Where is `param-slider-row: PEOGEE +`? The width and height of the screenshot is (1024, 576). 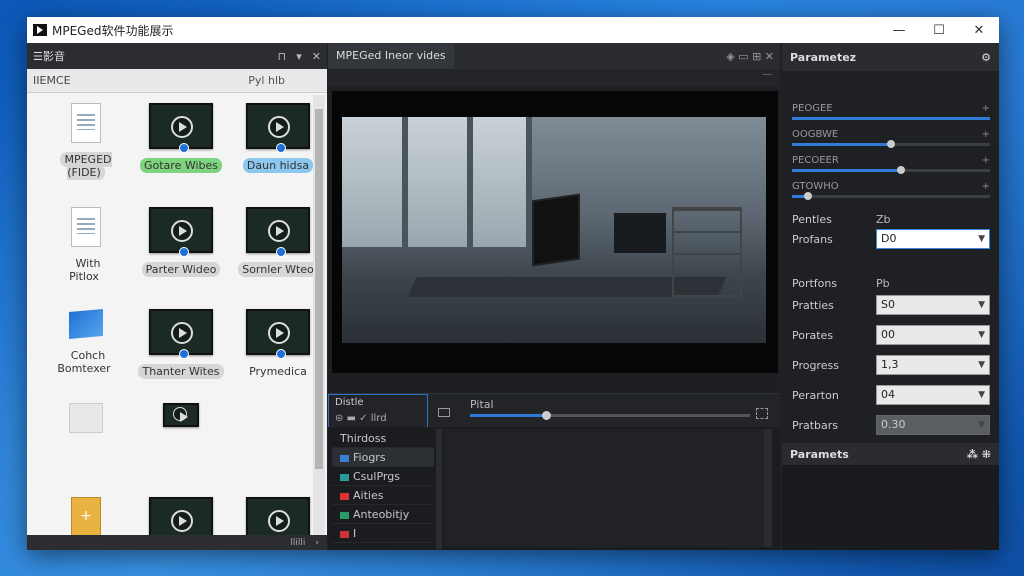
param-slider-row: PEOGEE + is located at coordinates (891, 111).